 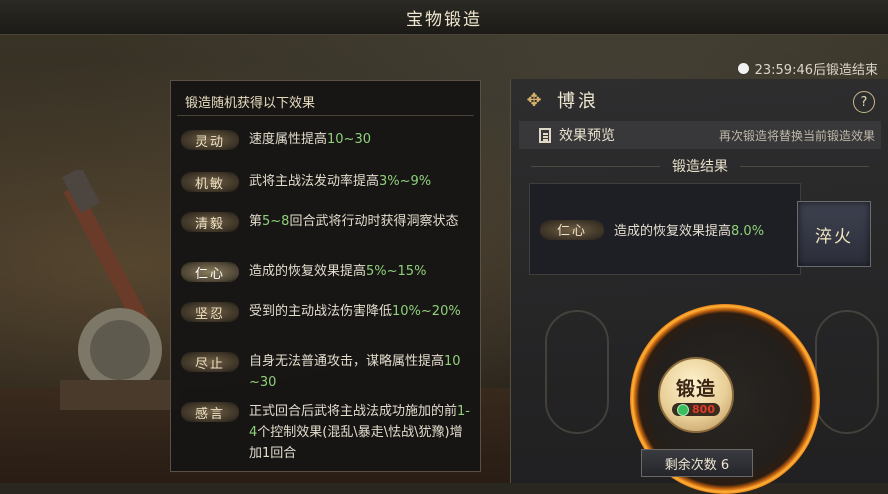 I want to click on hero-header: ✥ 博浪, so click(x=560, y=100).